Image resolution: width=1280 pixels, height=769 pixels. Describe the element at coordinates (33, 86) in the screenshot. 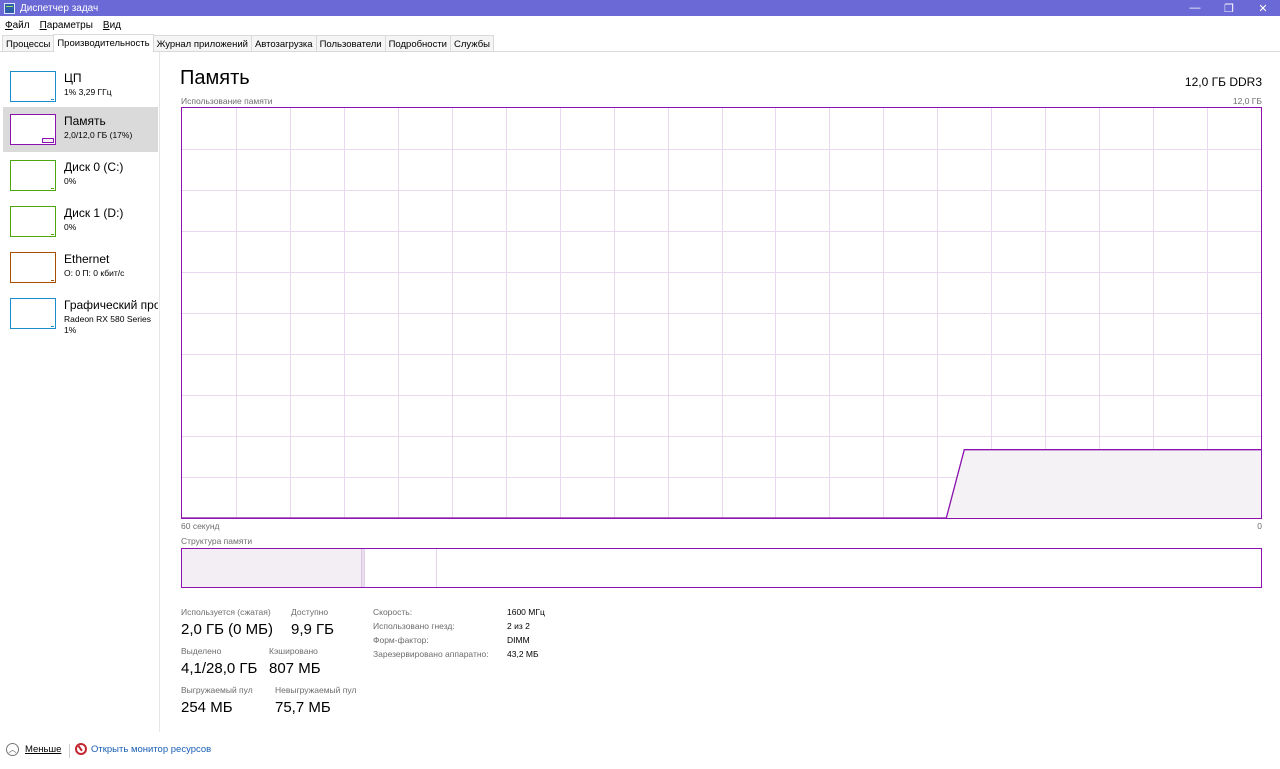

I see `cpu-mini-graph` at that location.